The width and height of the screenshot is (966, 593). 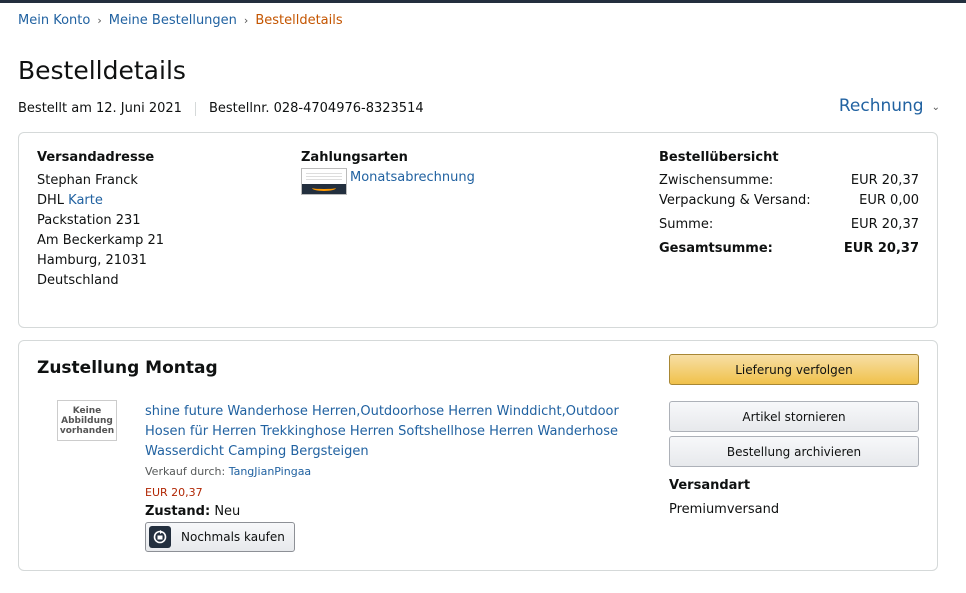 What do you see at coordinates (889, 200) in the screenshot?
I see `summary-value: EUR 0,00` at bounding box center [889, 200].